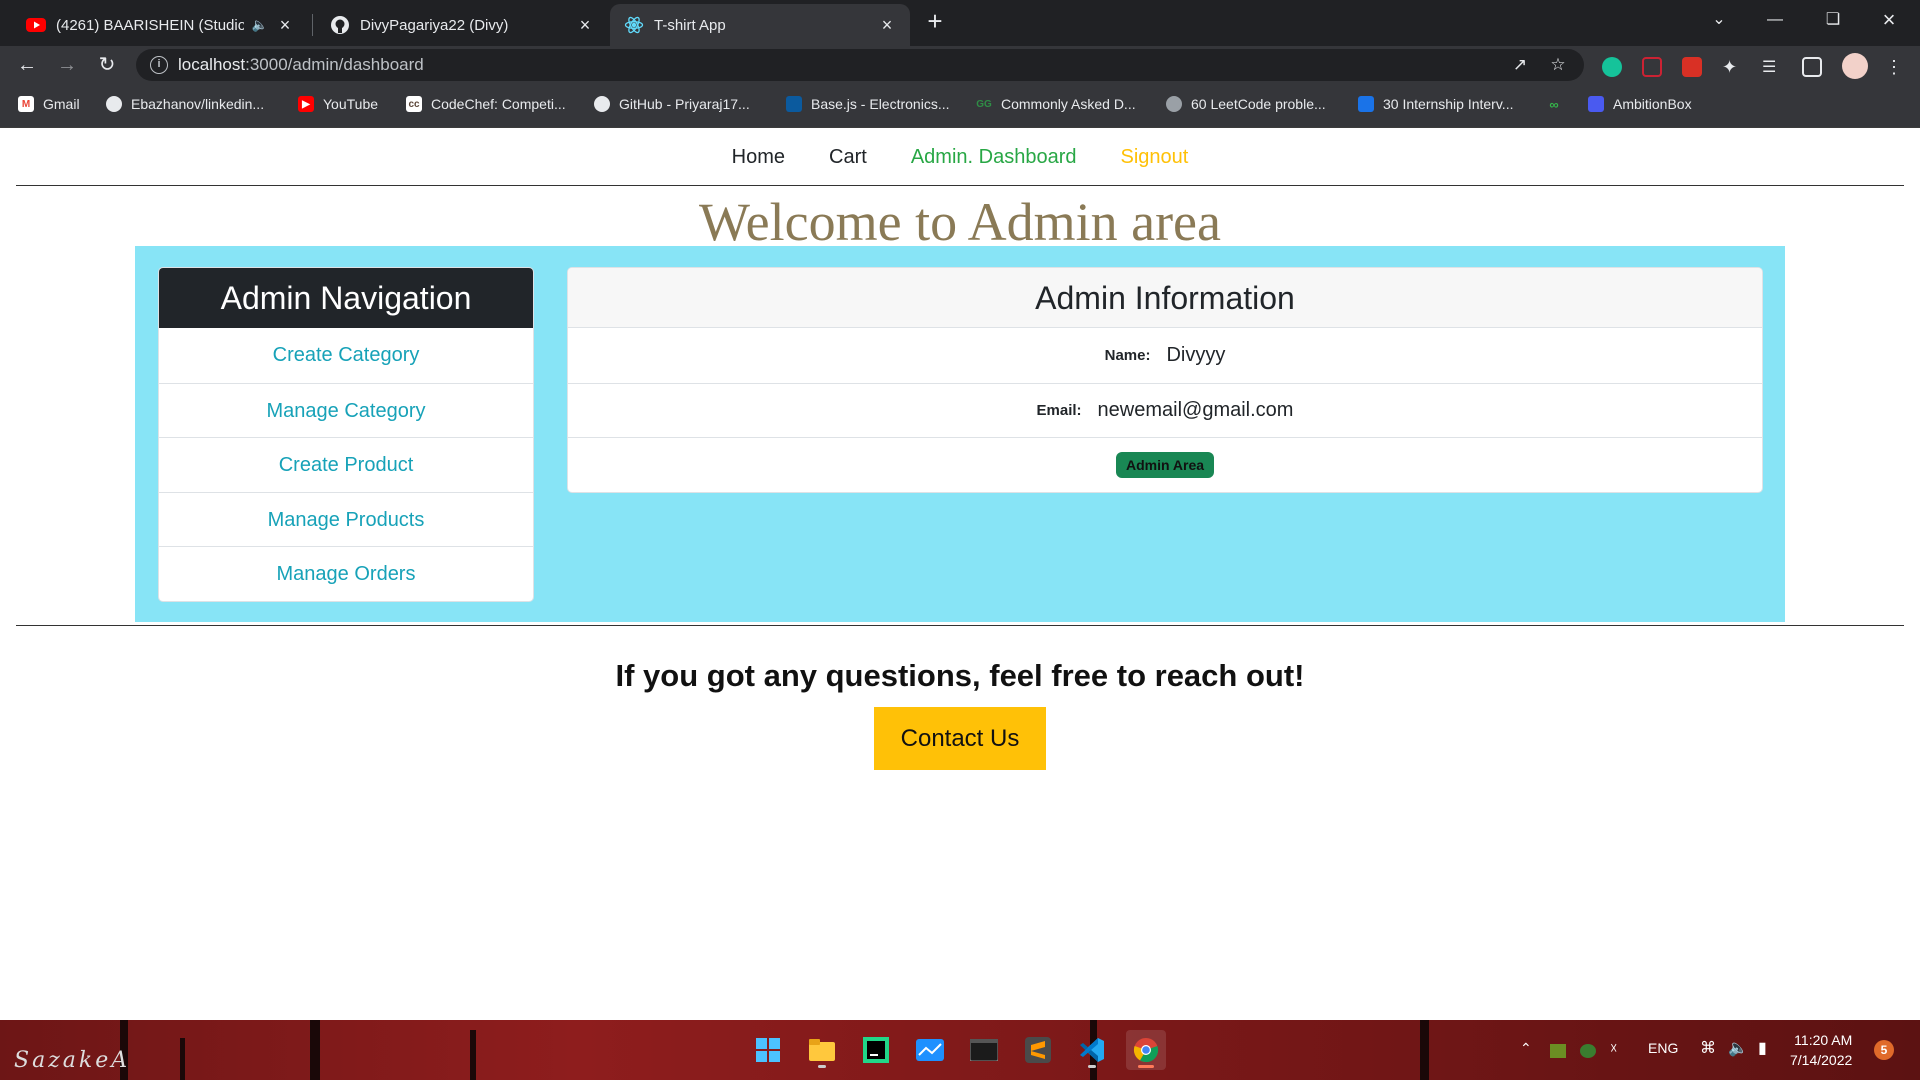  What do you see at coordinates (346, 573) in the screenshot?
I see `nav-manage-orders: Manage Orders` at bounding box center [346, 573].